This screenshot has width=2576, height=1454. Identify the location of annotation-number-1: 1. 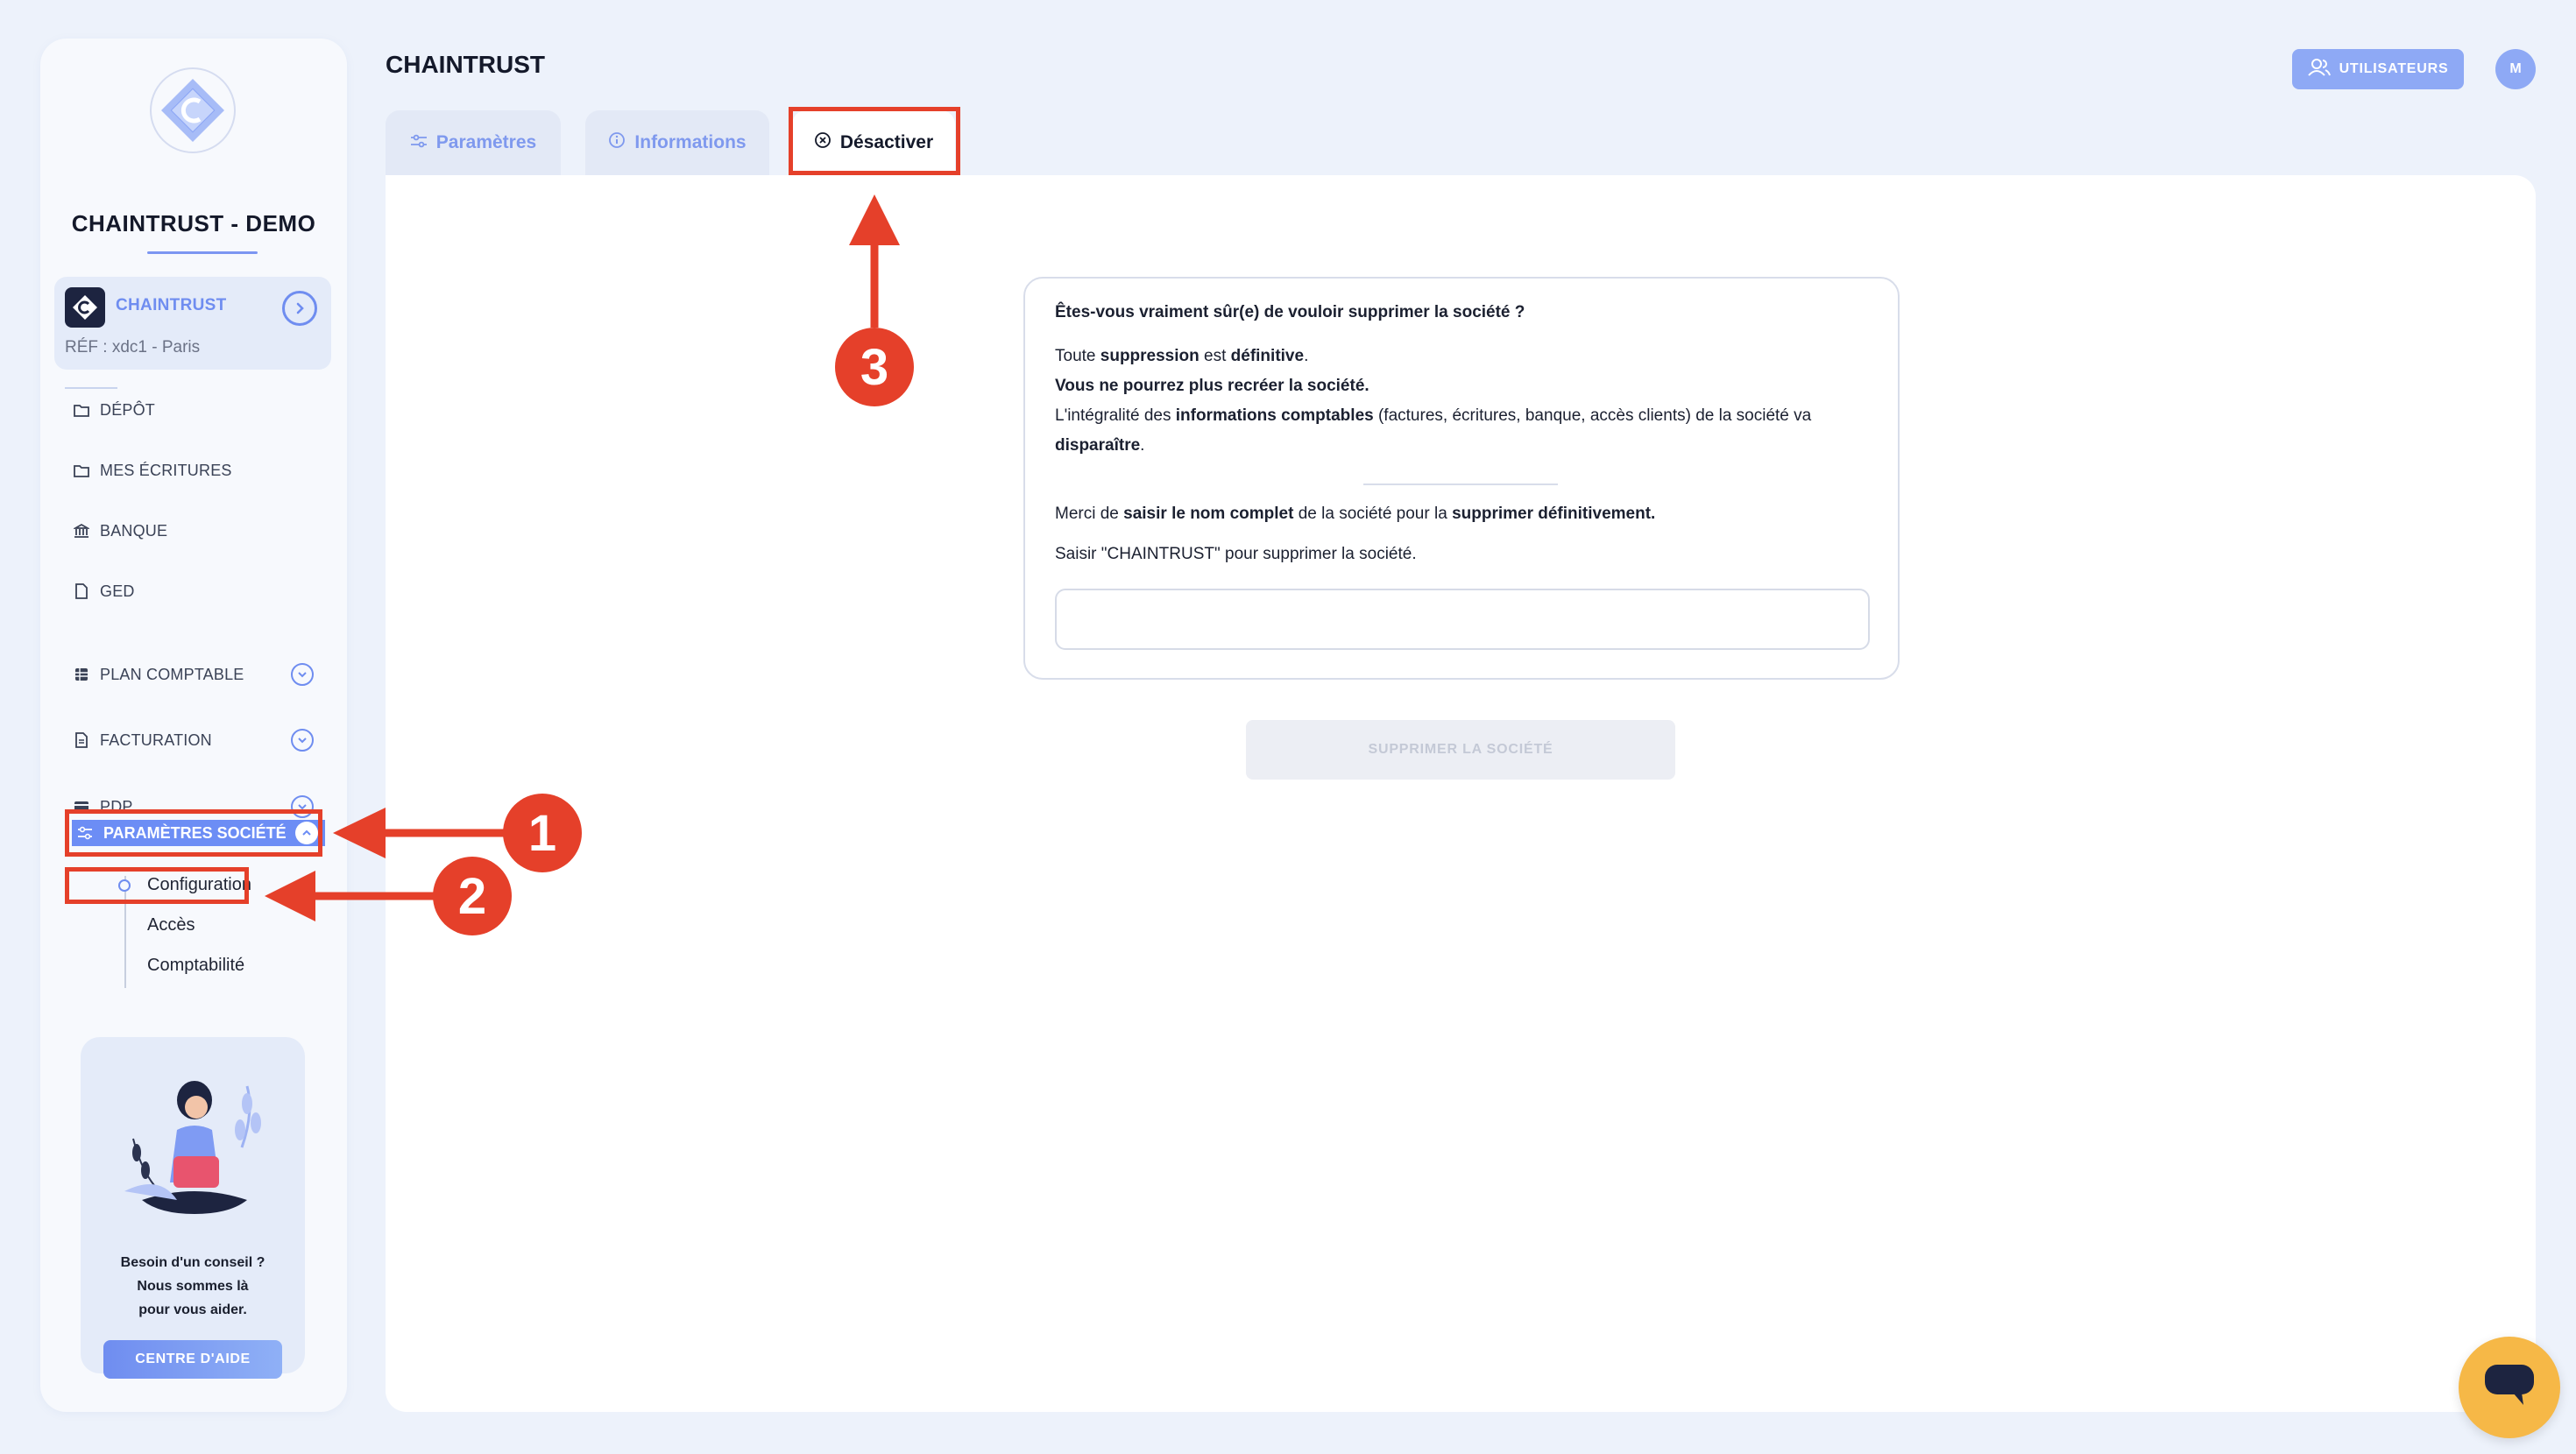
(542, 833).